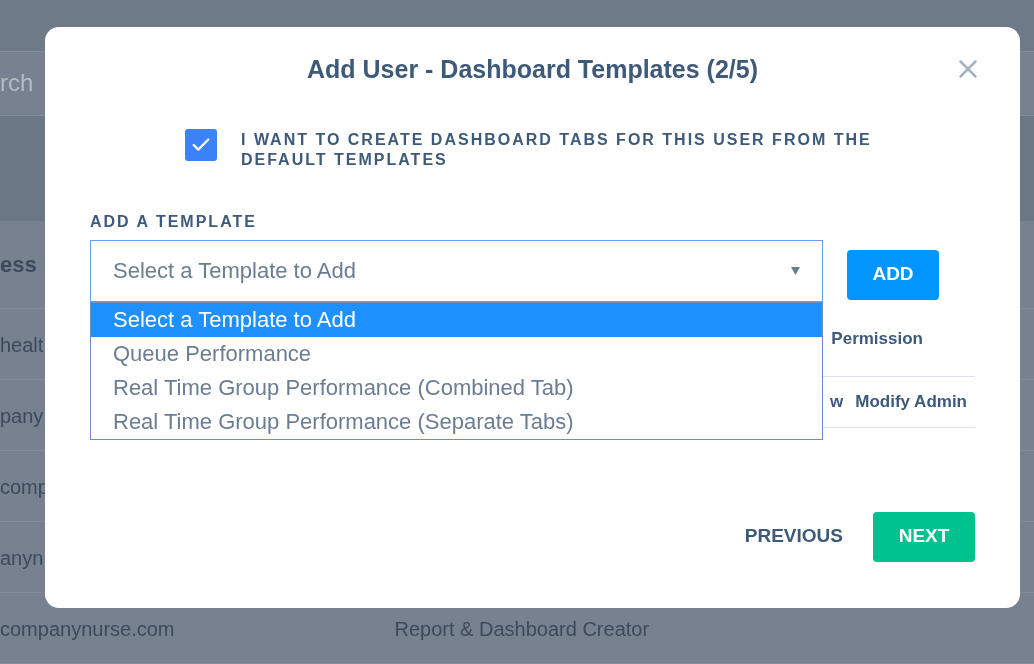  I want to click on template-select: Select a Template to Add, so click(456, 270).